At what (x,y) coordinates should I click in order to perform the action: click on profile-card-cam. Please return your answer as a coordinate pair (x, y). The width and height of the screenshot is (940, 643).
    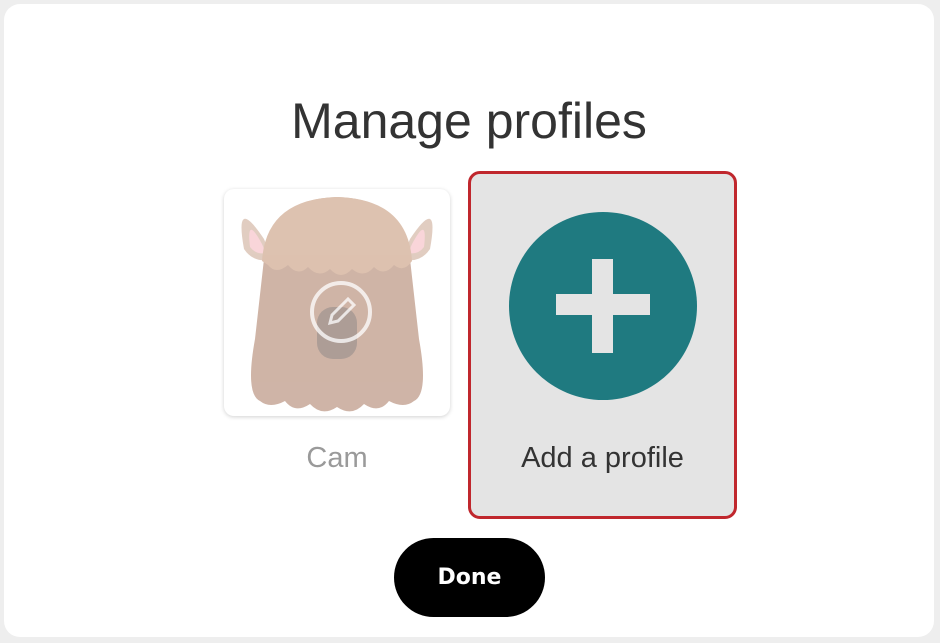
    Looking at the image, I should click on (337, 302).